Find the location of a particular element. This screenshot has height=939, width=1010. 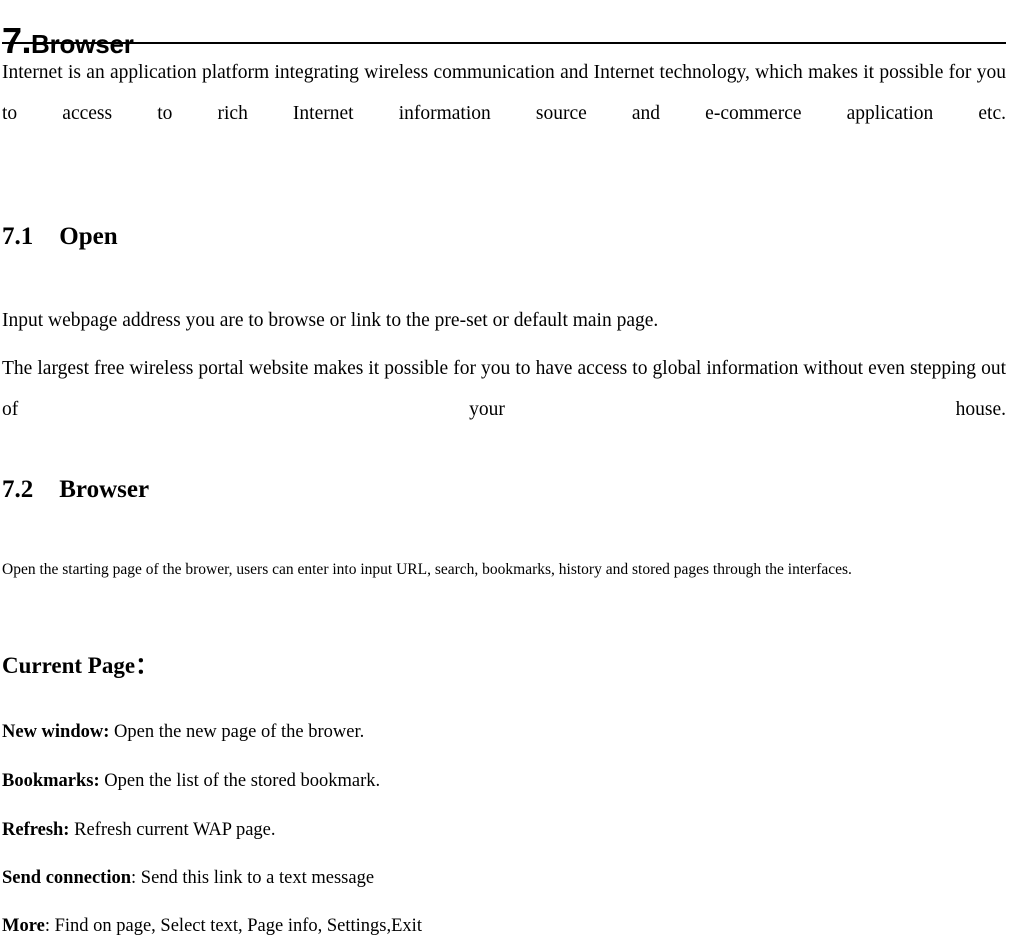

list-item-term: Bookmarks: is located at coordinates (51, 781).